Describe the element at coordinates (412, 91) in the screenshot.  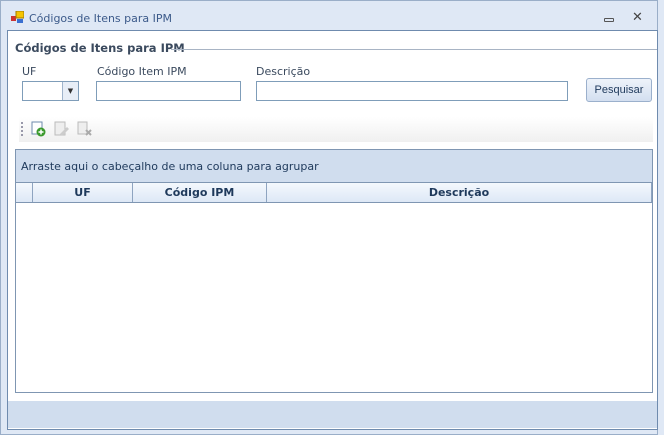
I see `descricao-input` at that location.